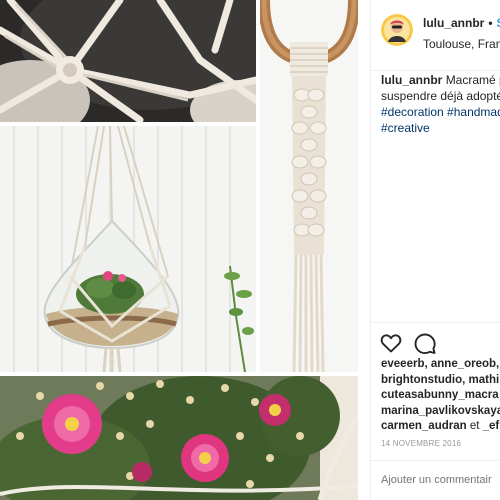 This screenshot has height=500, width=500. Describe the element at coordinates (498, 23) in the screenshot. I see `follow-button: S` at that location.